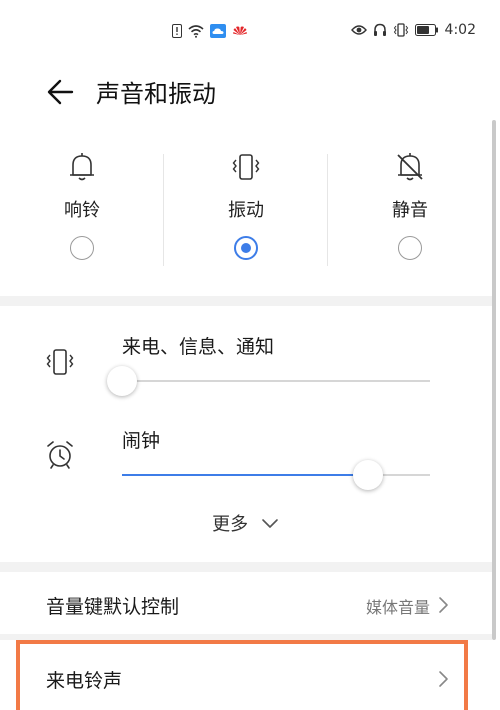  I want to click on mode-silent-label: 静音, so click(410, 210).